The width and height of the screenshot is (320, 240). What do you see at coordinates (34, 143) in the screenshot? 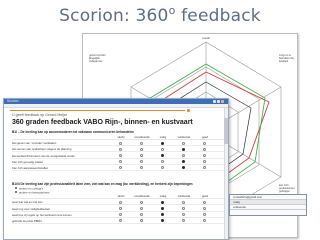
I see `question-text: Het geven van “normale” werktaken` at bounding box center [34, 143].